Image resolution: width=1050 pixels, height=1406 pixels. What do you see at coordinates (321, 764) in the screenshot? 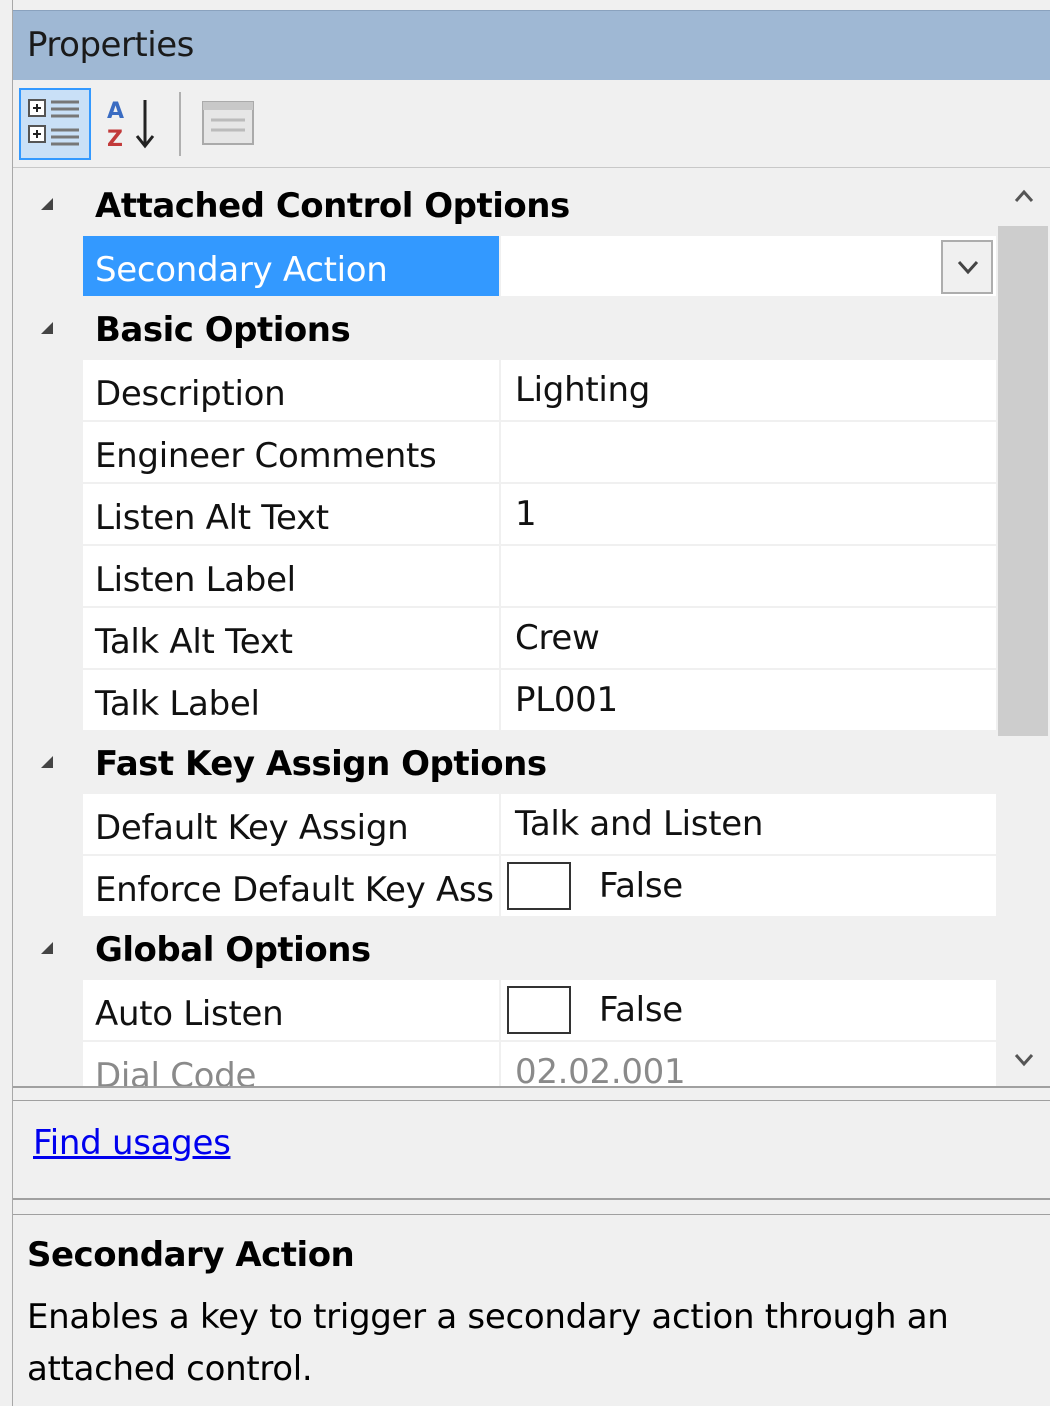
I see `category-label: Fast Key Assign Options` at bounding box center [321, 764].